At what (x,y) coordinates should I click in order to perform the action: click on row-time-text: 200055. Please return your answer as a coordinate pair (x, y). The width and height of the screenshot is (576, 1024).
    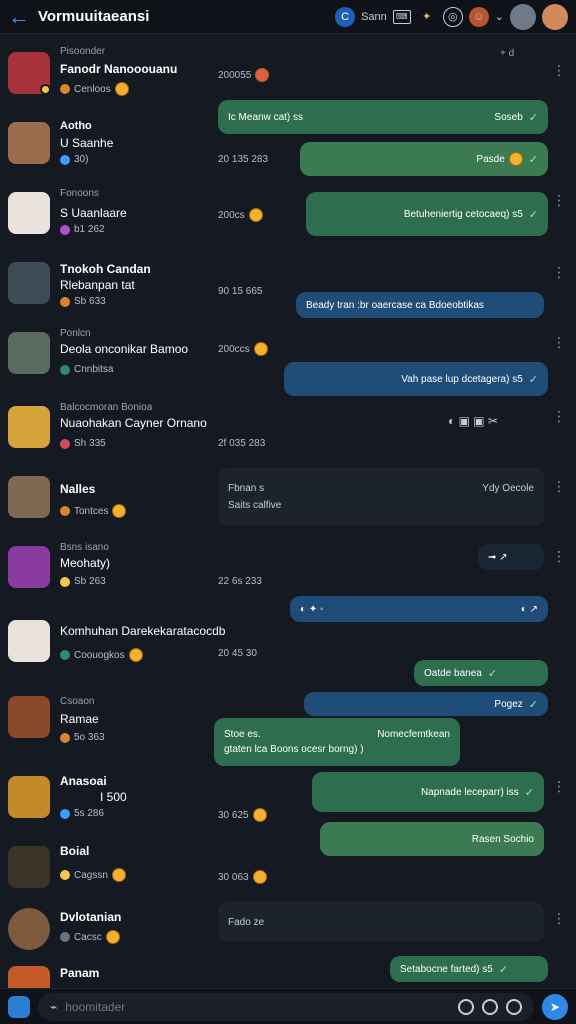
    Looking at the image, I should click on (235, 75).